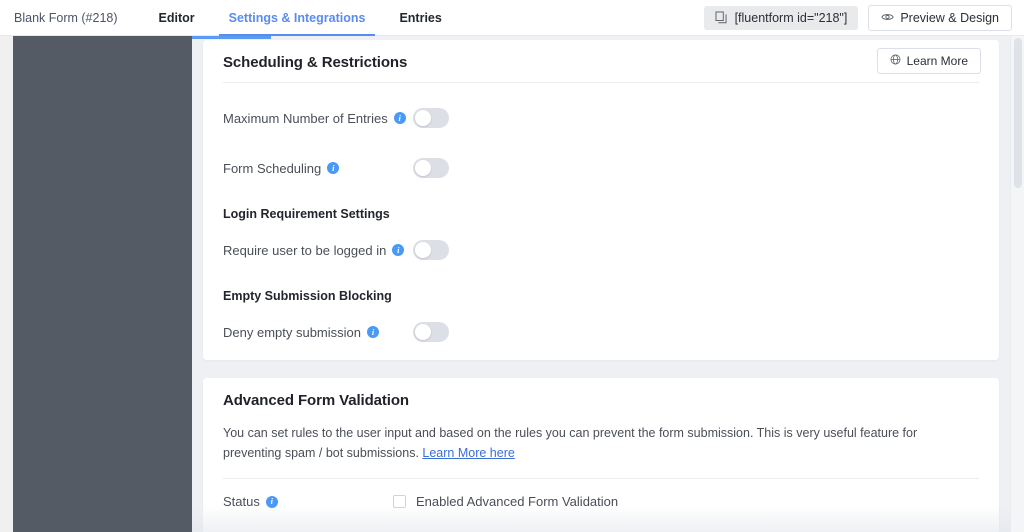 Image resolution: width=1024 pixels, height=532 pixels. I want to click on preview-design-label: Preview & Design, so click(949, 17).